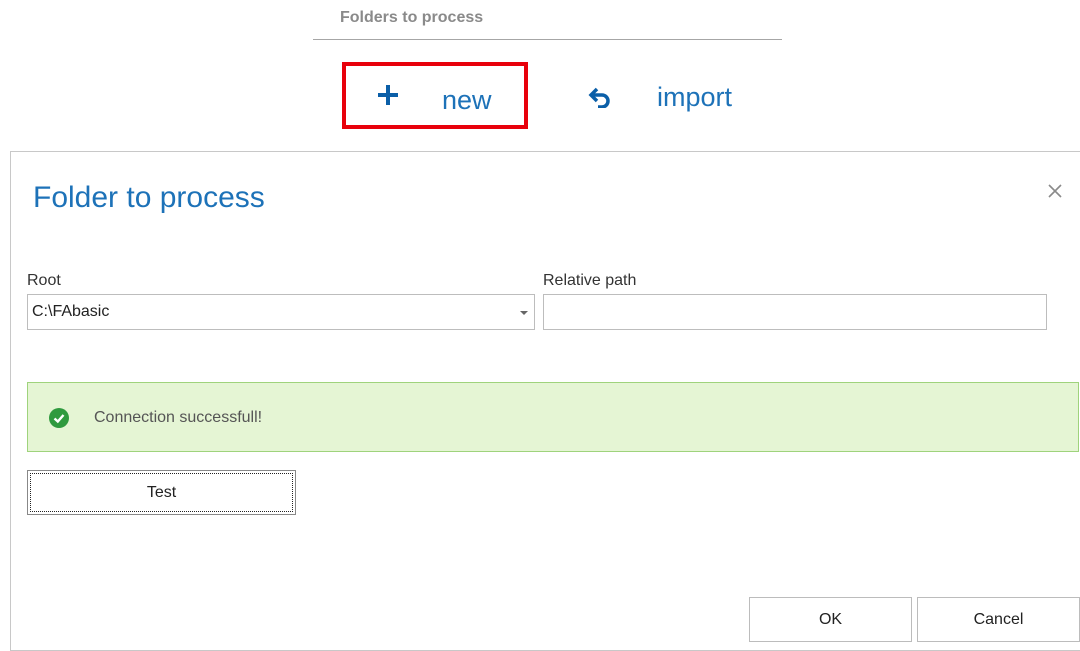 The height and width of the screenshot is (651, 1080). Describe the element at coordinates (59, 418) in the screenshot. I see `check-circle-icon` at that location.